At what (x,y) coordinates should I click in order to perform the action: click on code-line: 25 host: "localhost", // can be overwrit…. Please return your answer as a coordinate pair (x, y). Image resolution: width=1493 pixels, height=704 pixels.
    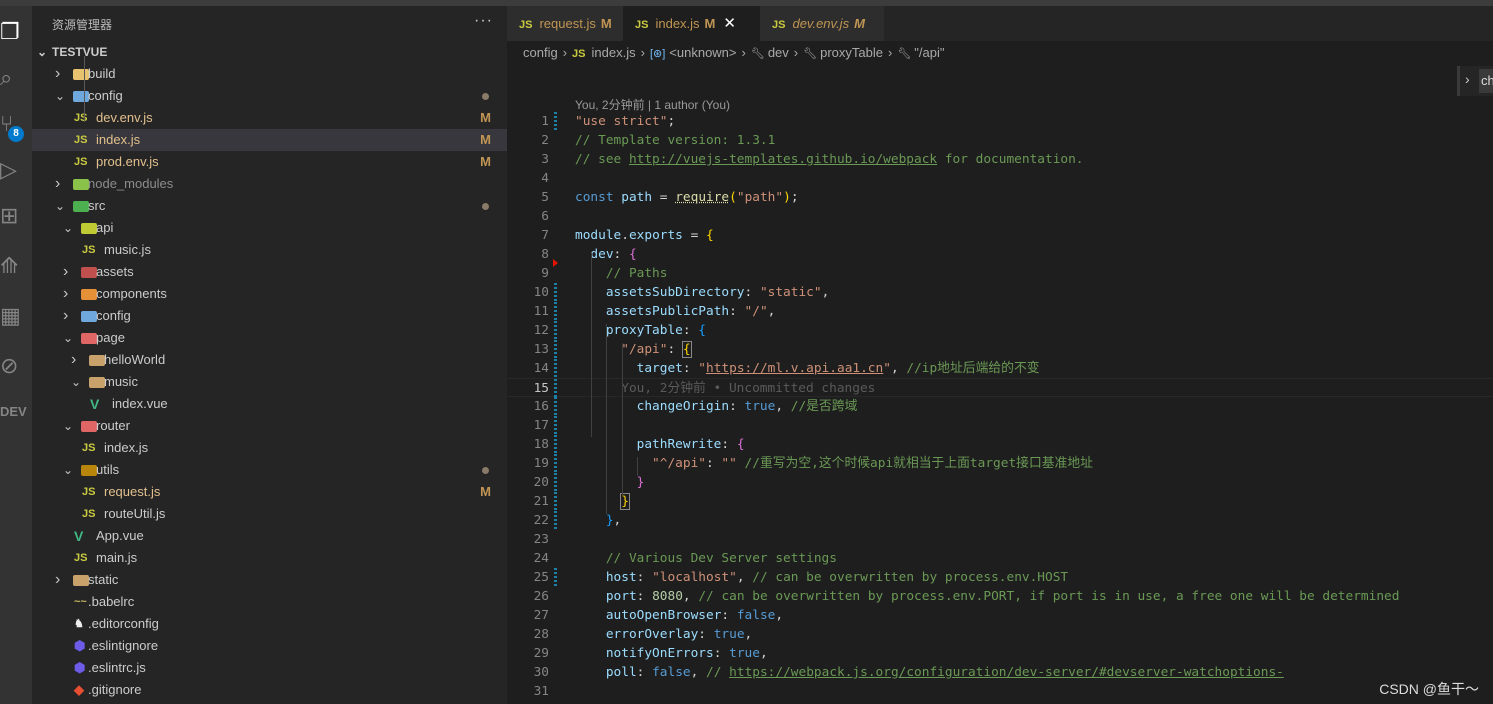
    Looking at the image, I should click on (1000, 577).